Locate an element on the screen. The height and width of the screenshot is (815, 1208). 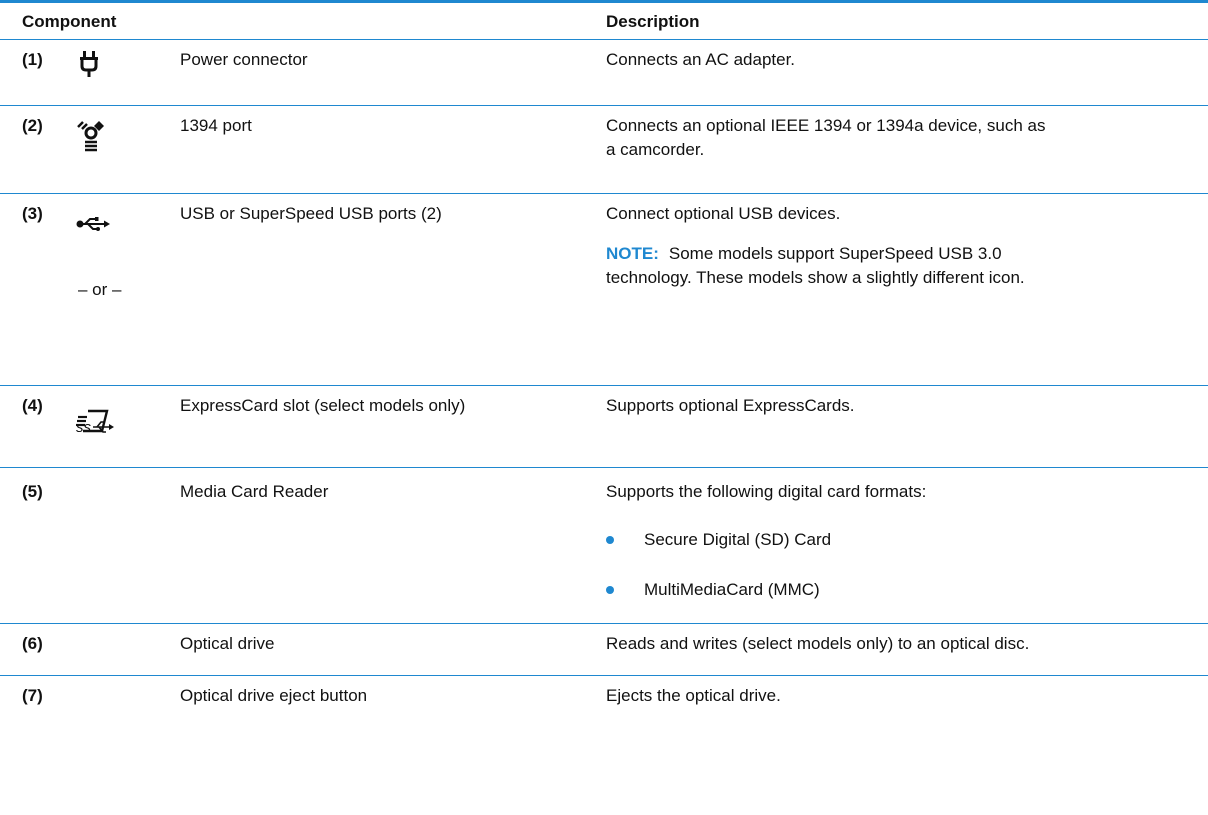
table-header: Component Description is located at coordinates (604, 20).